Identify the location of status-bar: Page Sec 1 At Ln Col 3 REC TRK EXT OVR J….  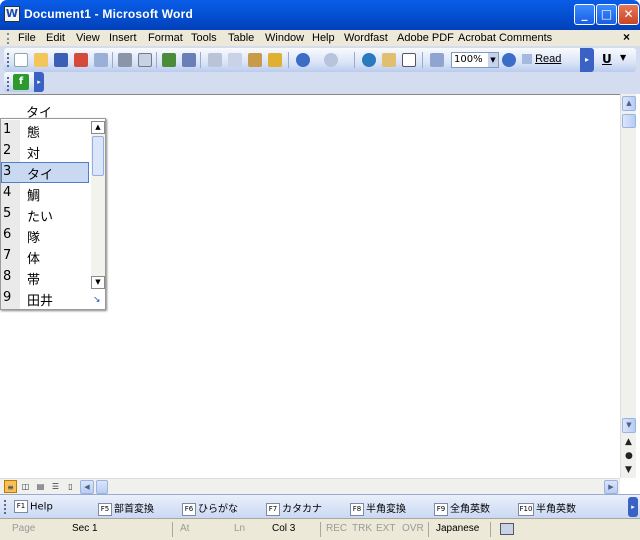
(320, 529).